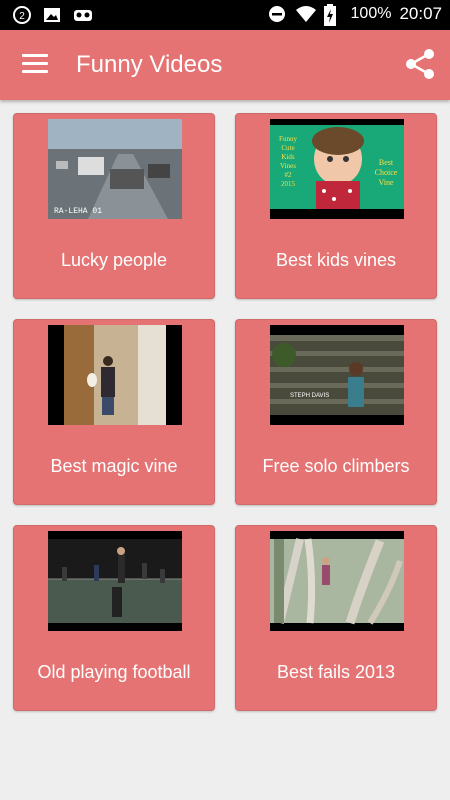 The height and width of the screenshot is (800, 450). I want to click on video-card-lucky-people: RA-LEHA 01 Lucky people, so click(114, 206).